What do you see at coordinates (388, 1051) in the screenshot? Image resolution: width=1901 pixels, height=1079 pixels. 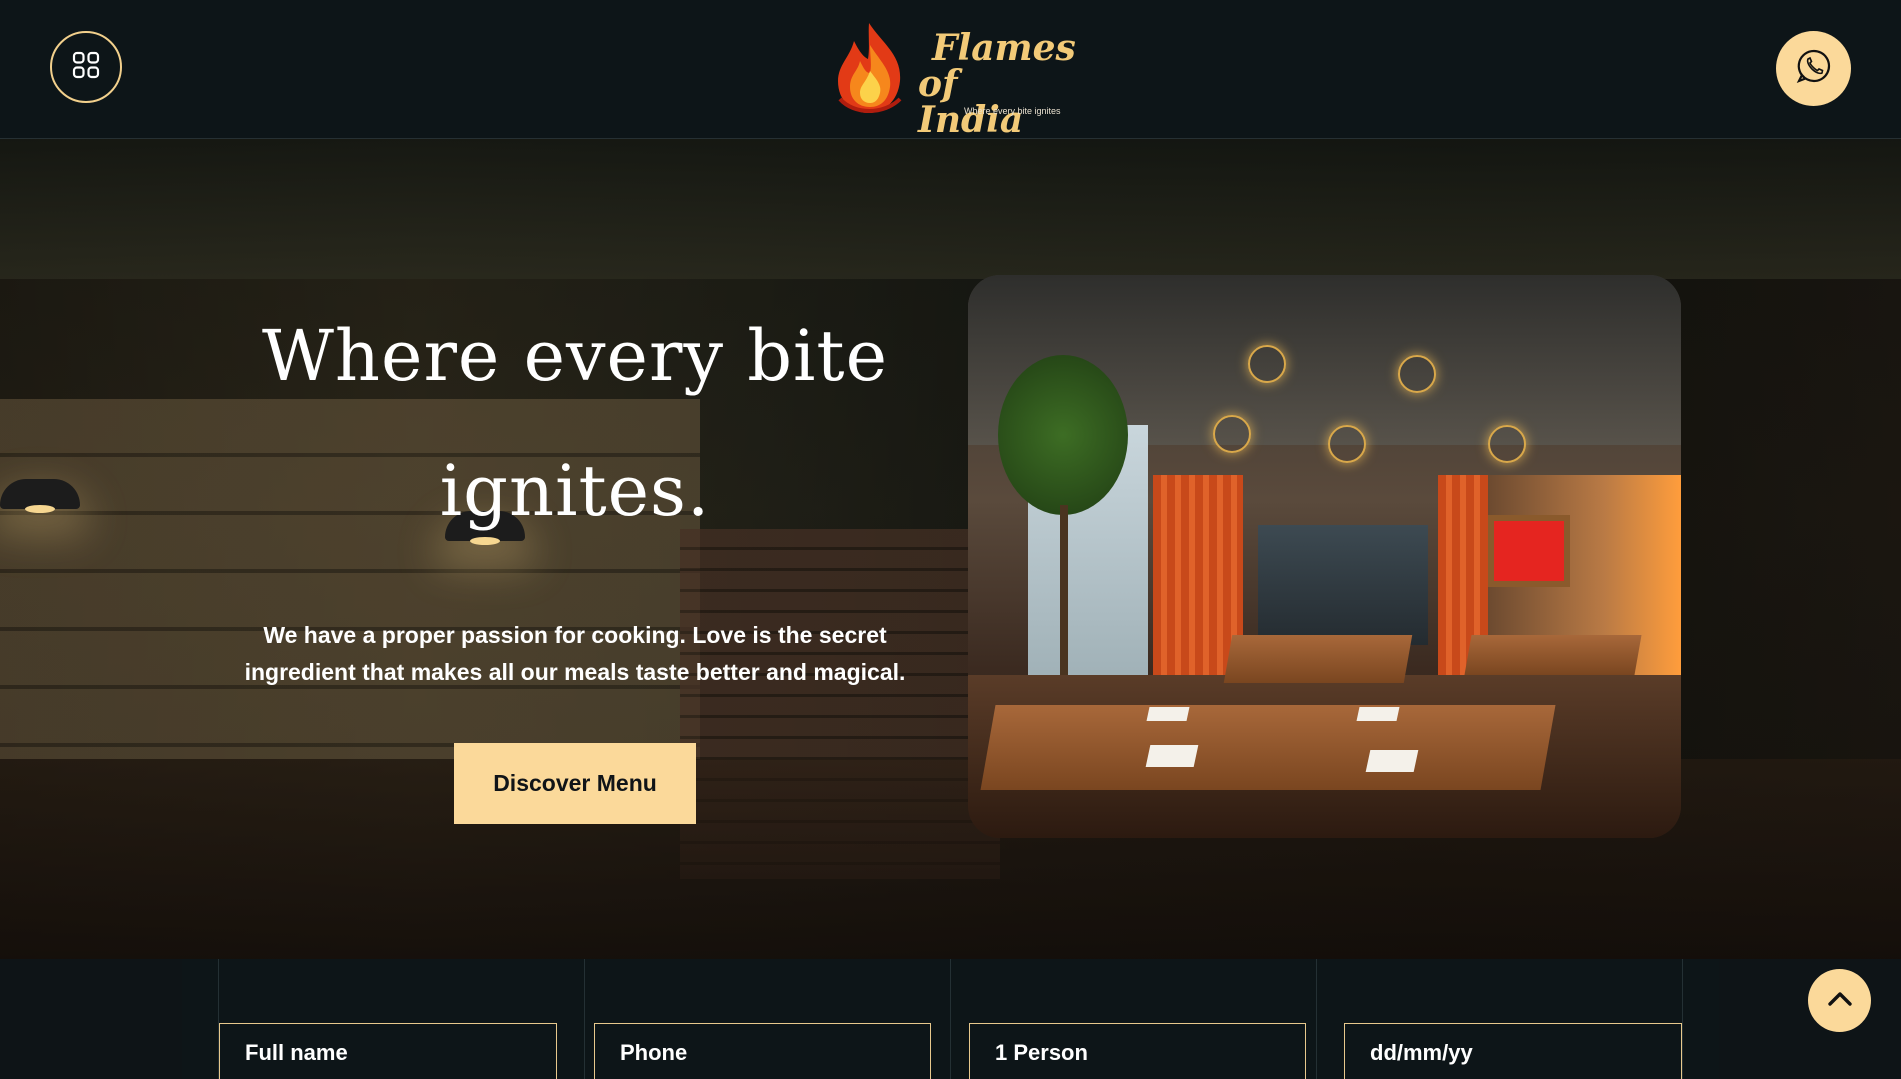 I see `full-name-field: Full name` at bounding box center [388, 1051].